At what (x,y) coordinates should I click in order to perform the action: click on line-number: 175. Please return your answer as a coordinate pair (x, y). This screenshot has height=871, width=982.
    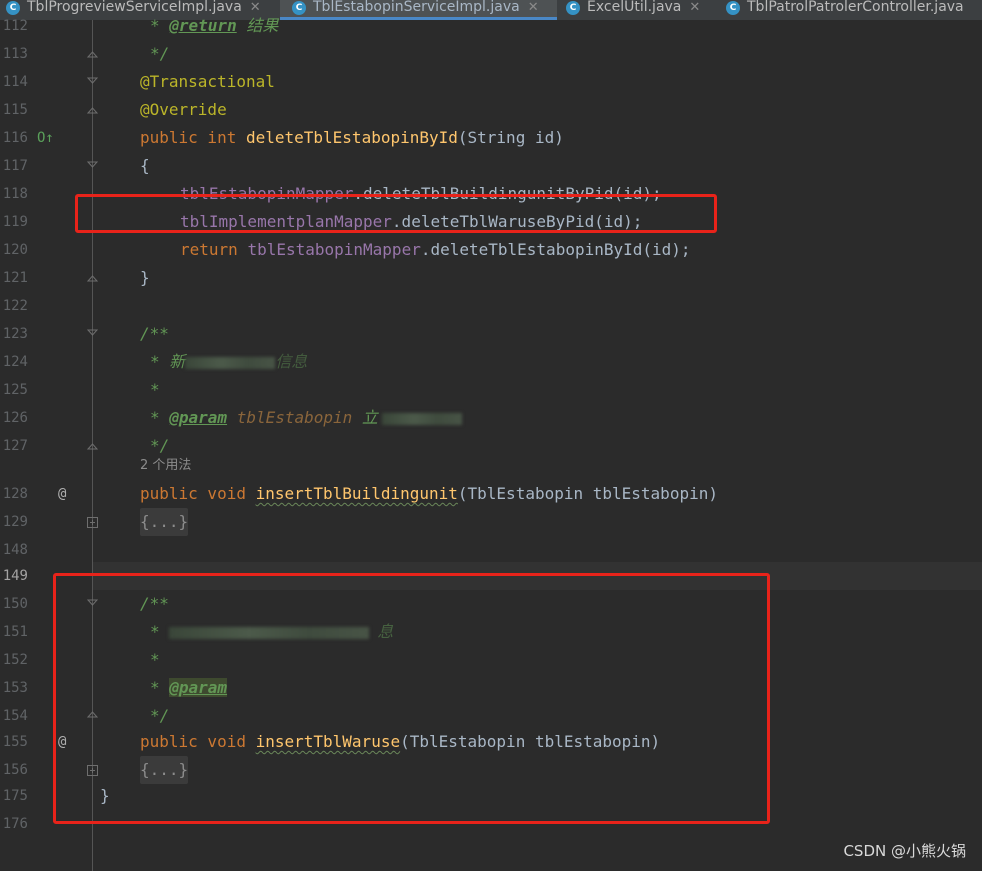
    Looking at the image, I should click on (15, 796).